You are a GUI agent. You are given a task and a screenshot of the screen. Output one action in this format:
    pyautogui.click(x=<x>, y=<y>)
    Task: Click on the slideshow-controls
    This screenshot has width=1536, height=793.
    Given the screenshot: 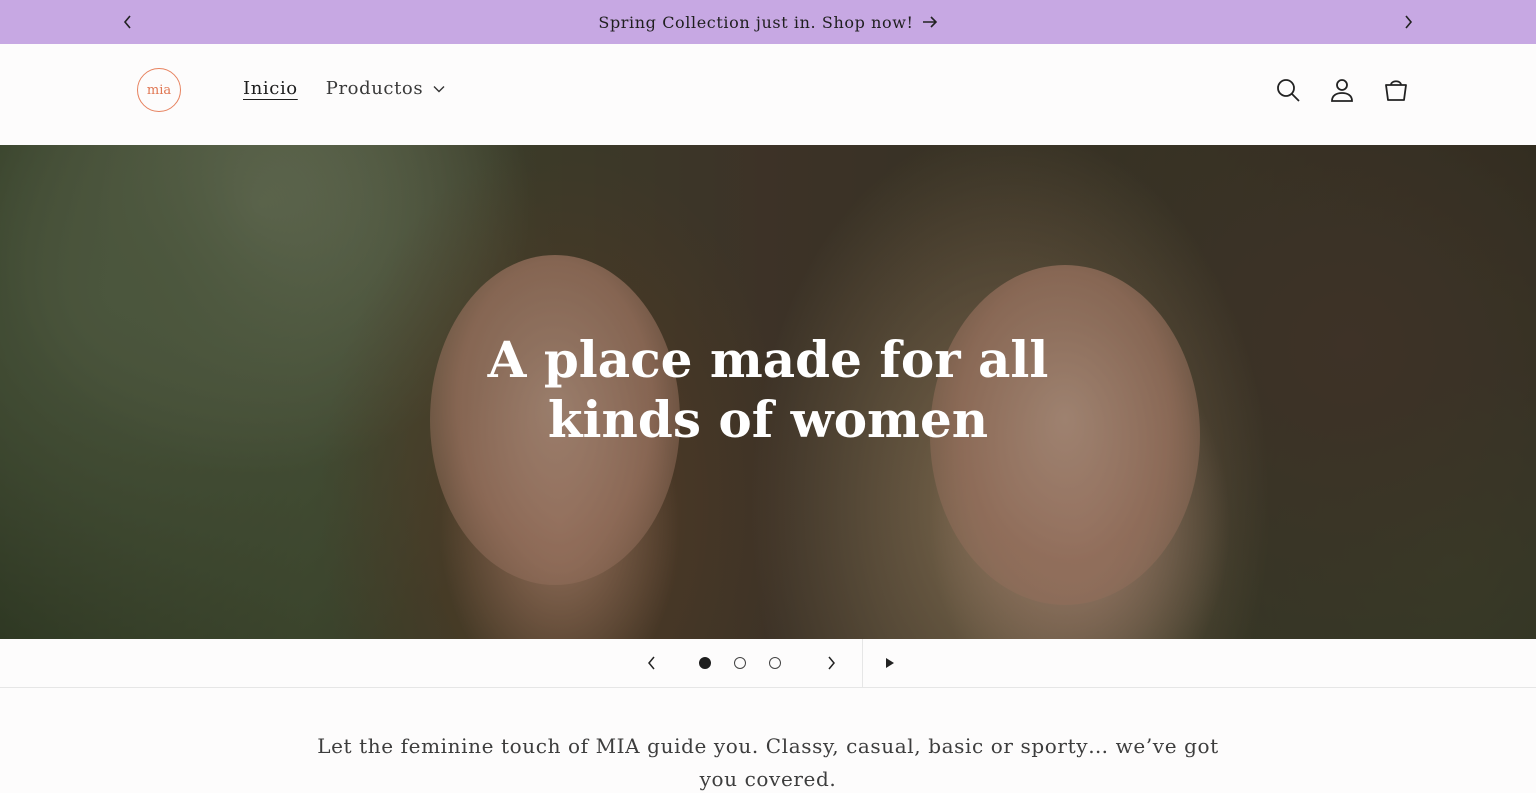 What is the action you would take?
    pyautogui.click(x=768, y=663)
    